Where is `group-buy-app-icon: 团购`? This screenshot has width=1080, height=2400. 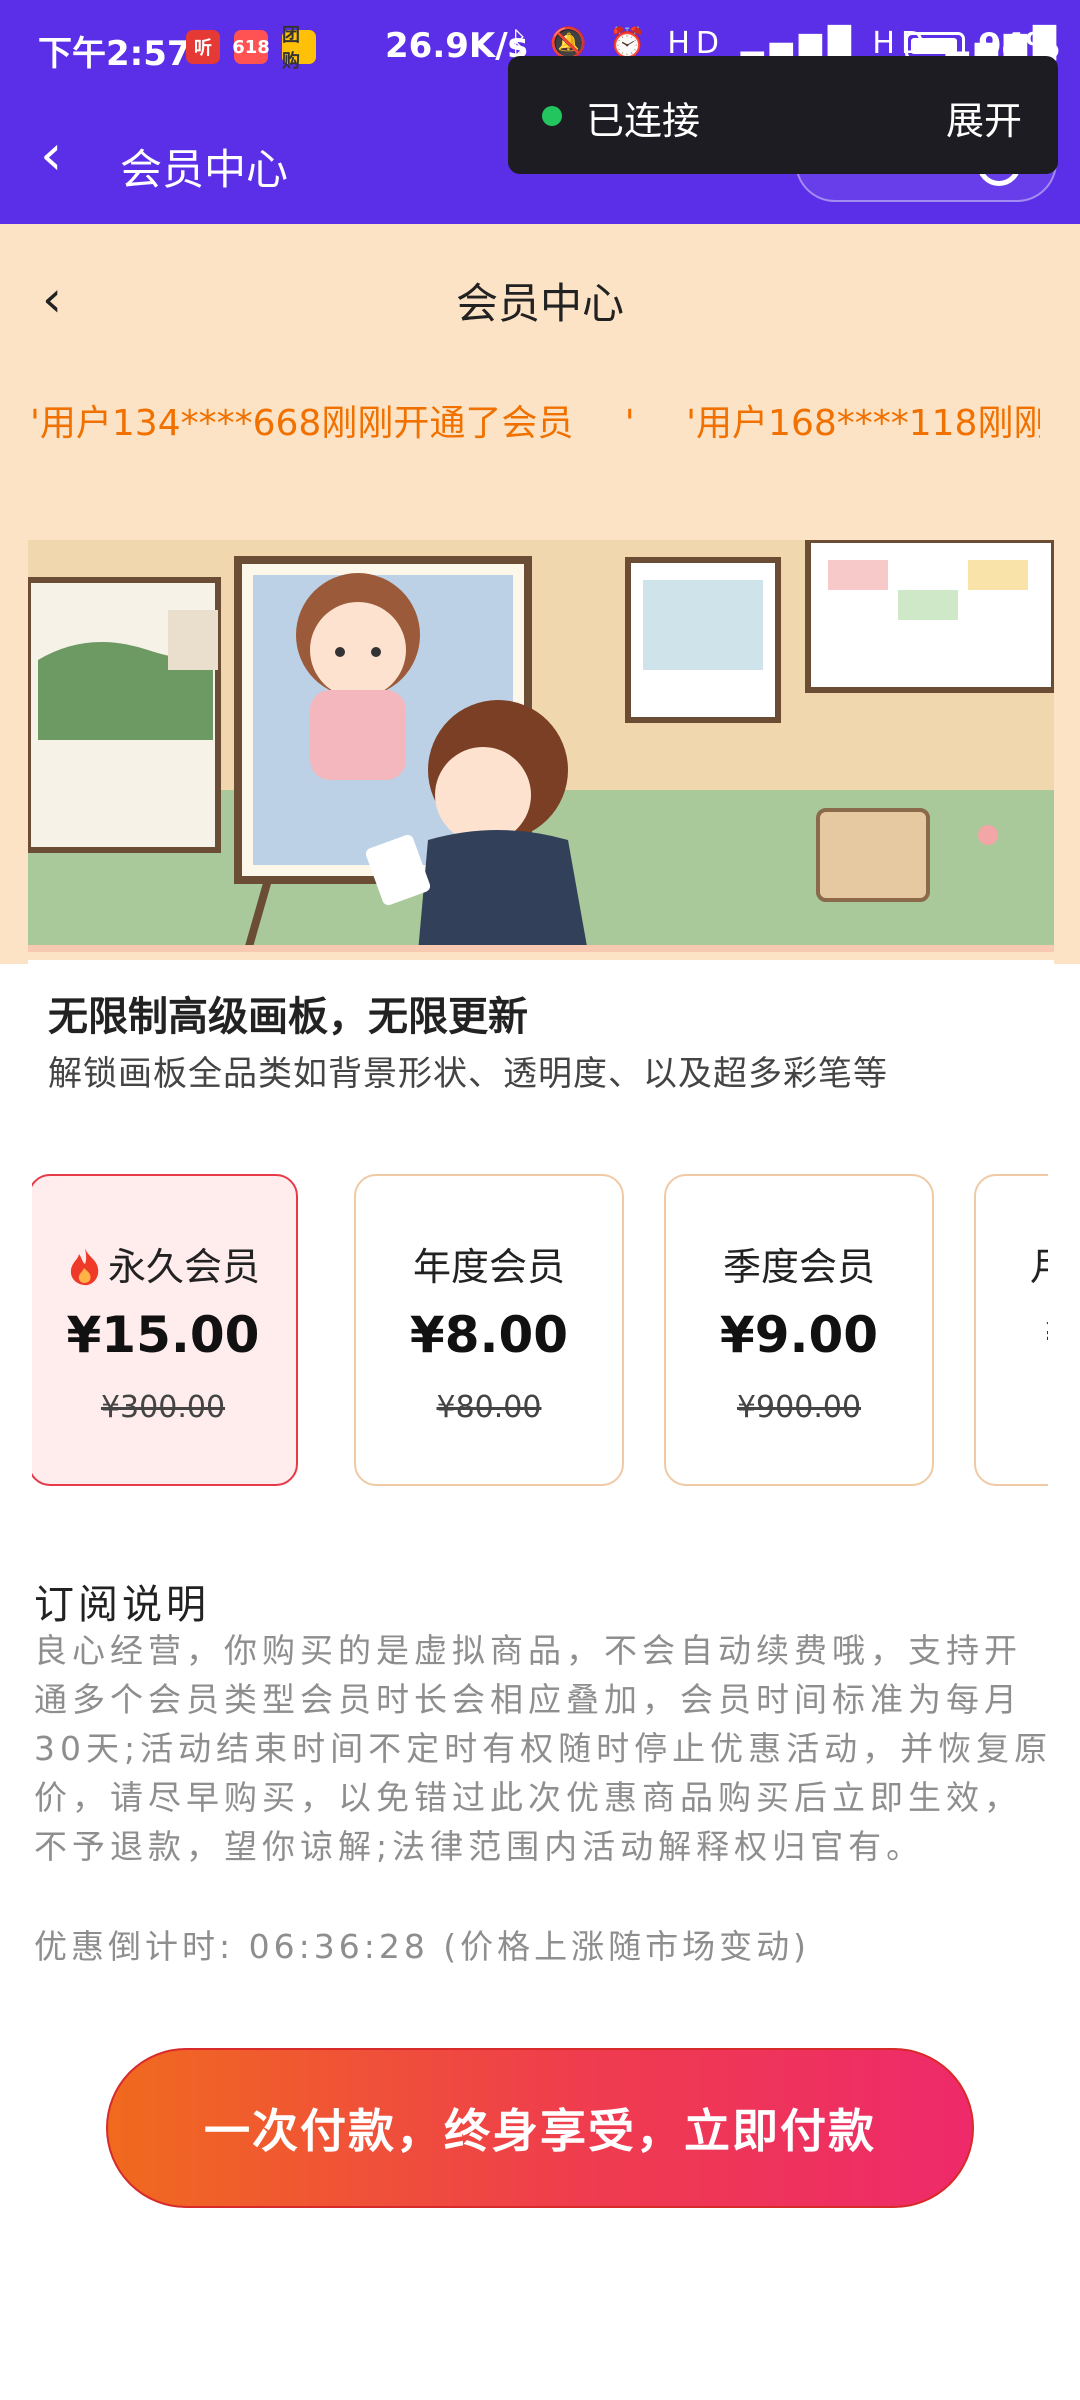 group-buy-app-icon: 团购 is located at coordinates (299, 48).